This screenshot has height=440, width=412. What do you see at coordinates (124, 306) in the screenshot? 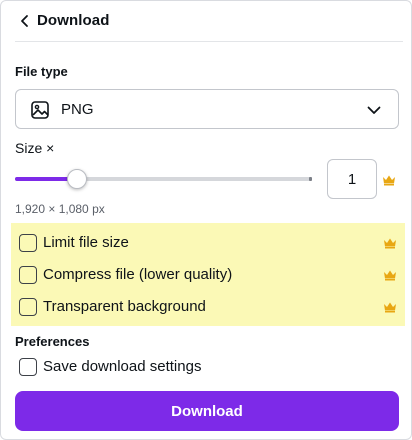
I see `option-label: Transparent background` at bounding box center [124, 306].